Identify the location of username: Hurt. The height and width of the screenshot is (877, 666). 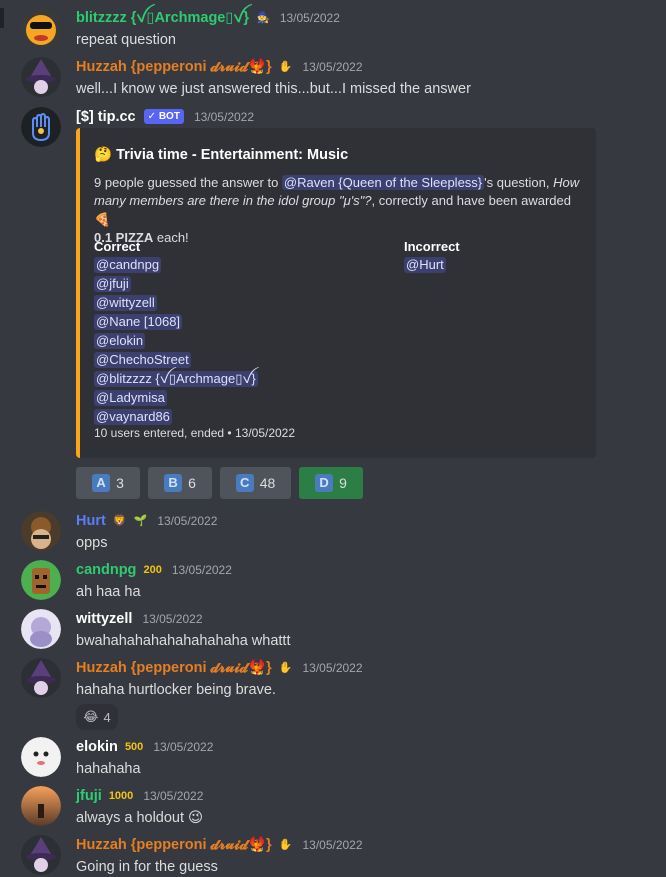
(91, 521).